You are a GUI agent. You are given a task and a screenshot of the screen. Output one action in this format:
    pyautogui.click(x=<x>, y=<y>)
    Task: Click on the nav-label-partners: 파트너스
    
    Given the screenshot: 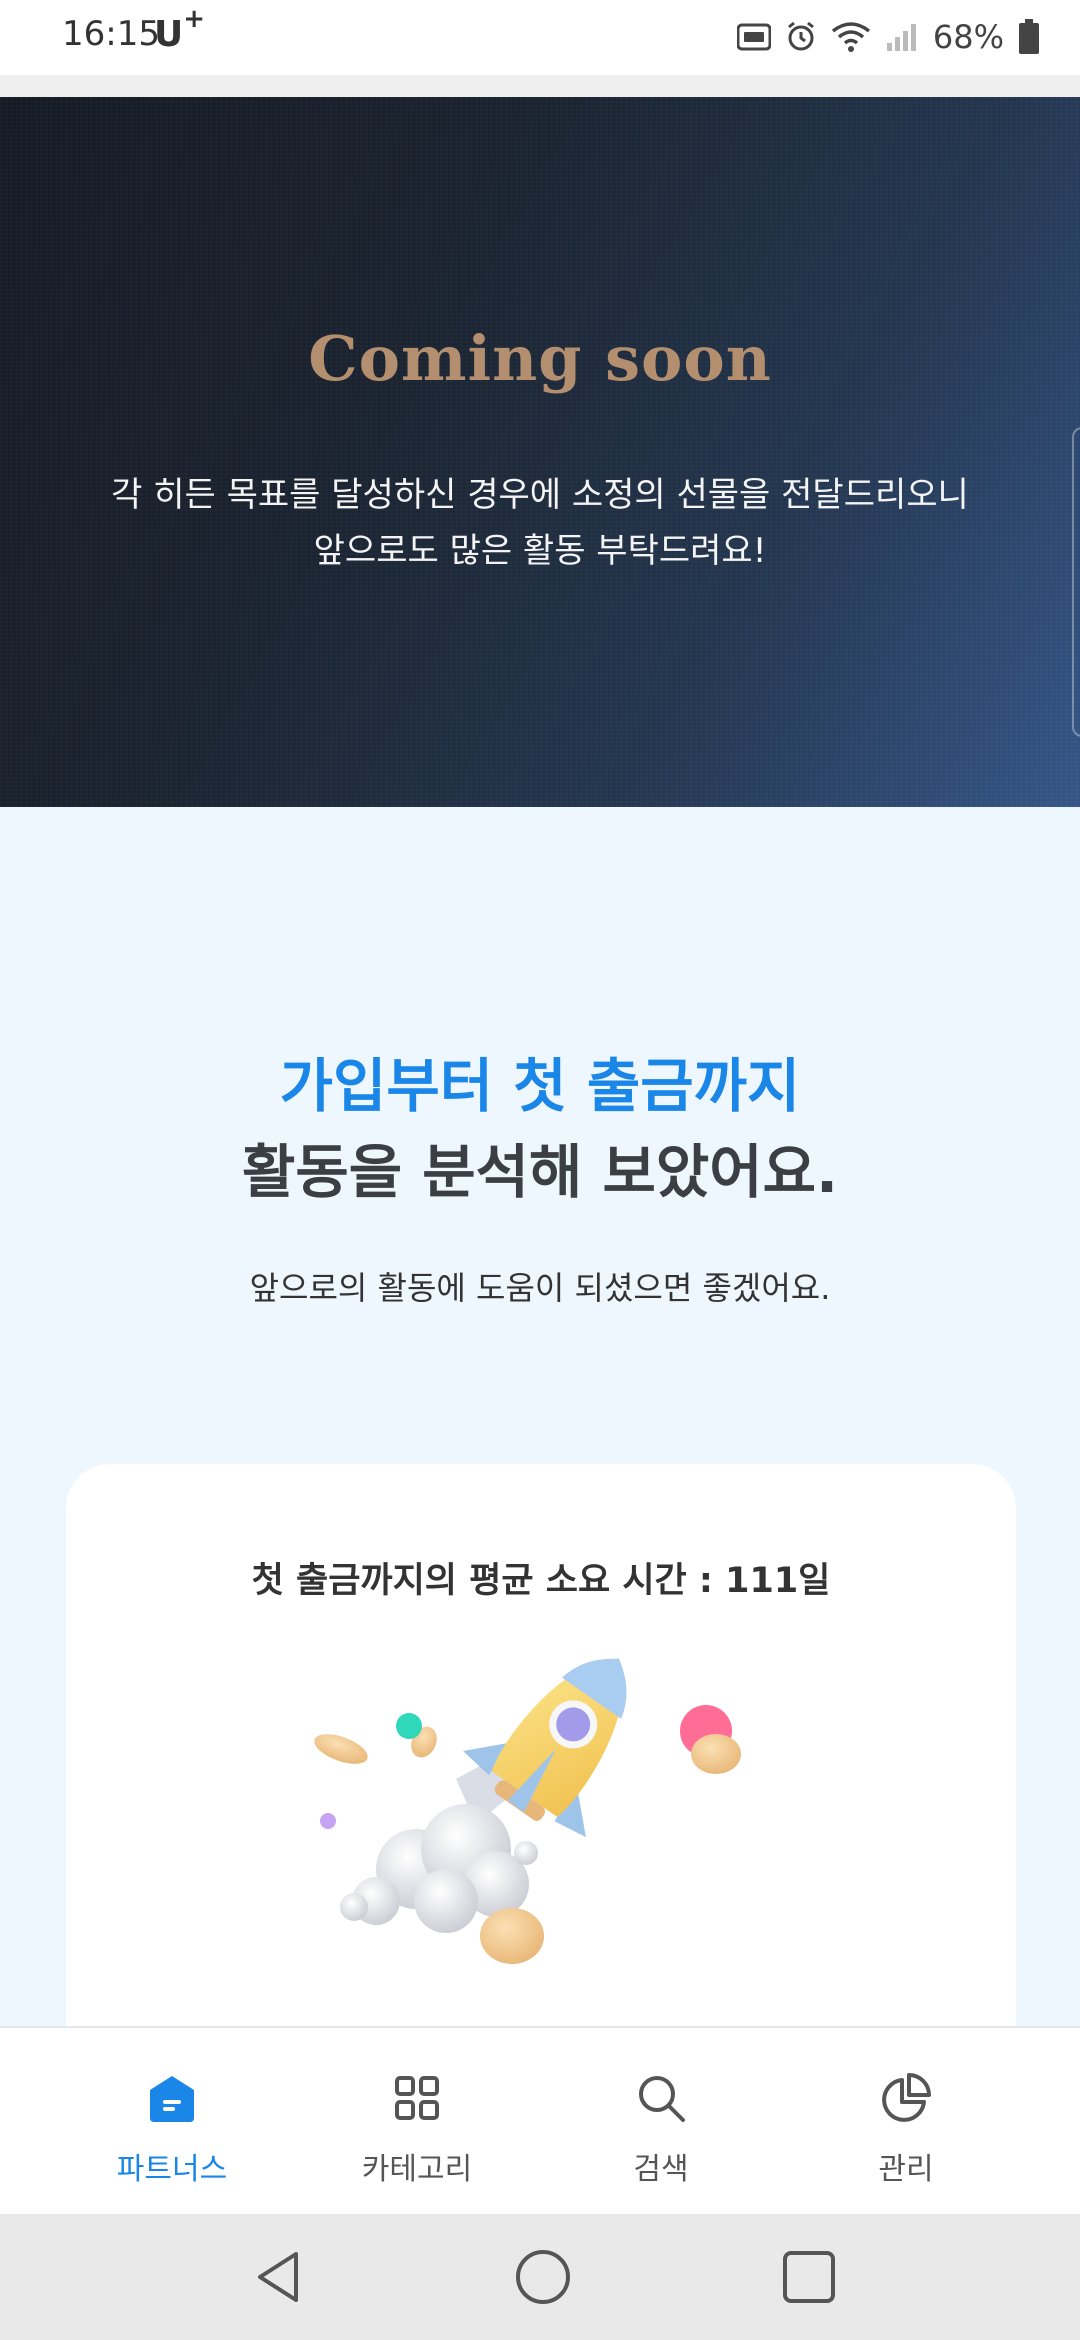 What is the action you would take?
    pyautogui.click(x=172, y=2169)
    